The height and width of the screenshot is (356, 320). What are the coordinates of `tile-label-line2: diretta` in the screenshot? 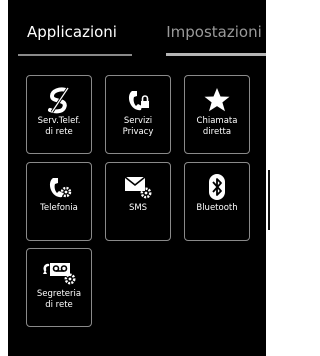 It's located at (217, 132).